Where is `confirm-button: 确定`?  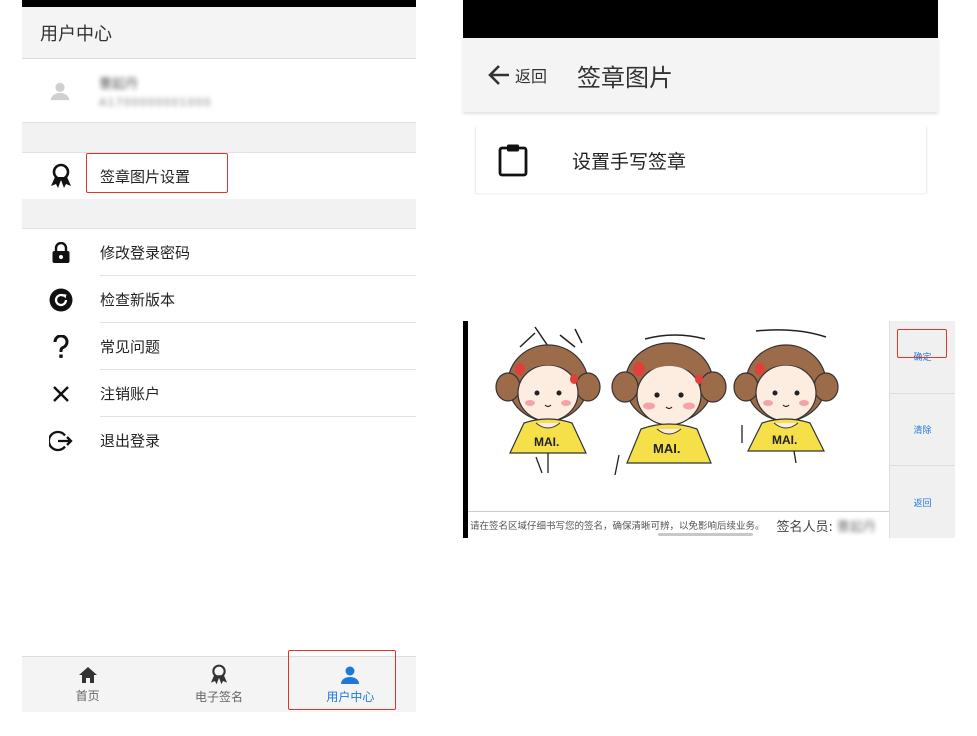
confirm-button: 确定 is located at coordinates (922, 357).